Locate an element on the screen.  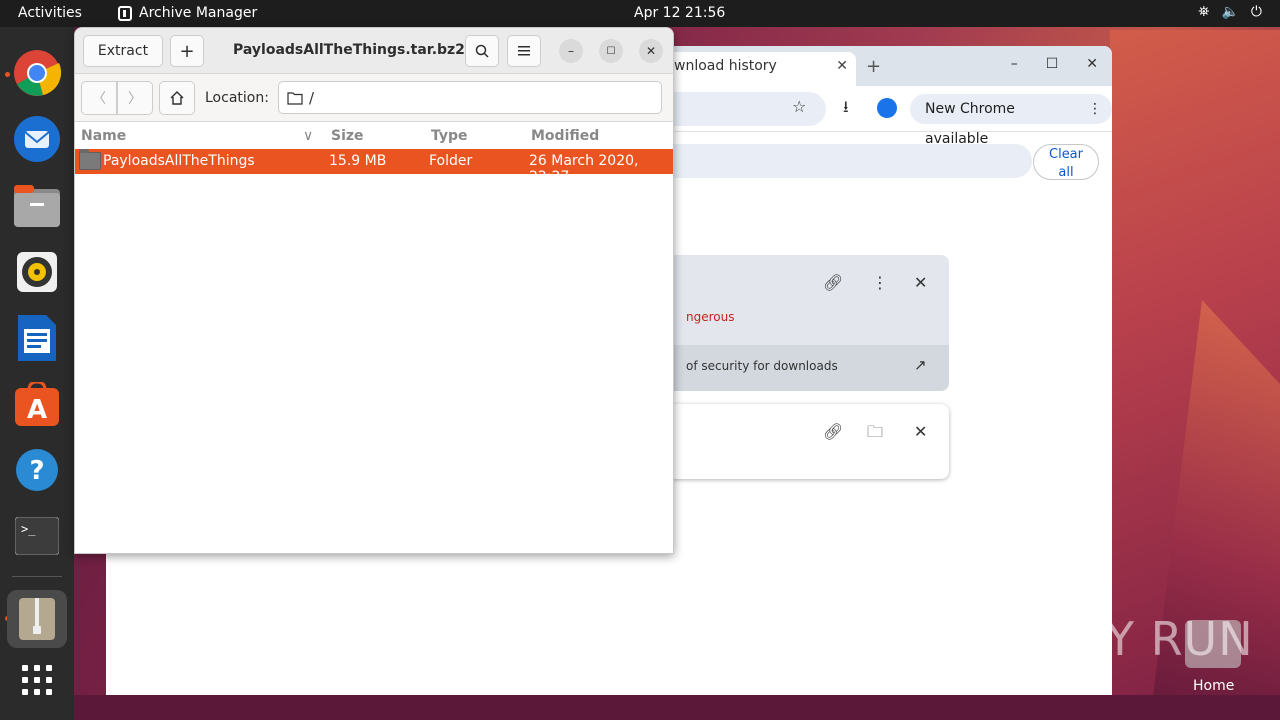
search-button is located at coordinates (482, 51).